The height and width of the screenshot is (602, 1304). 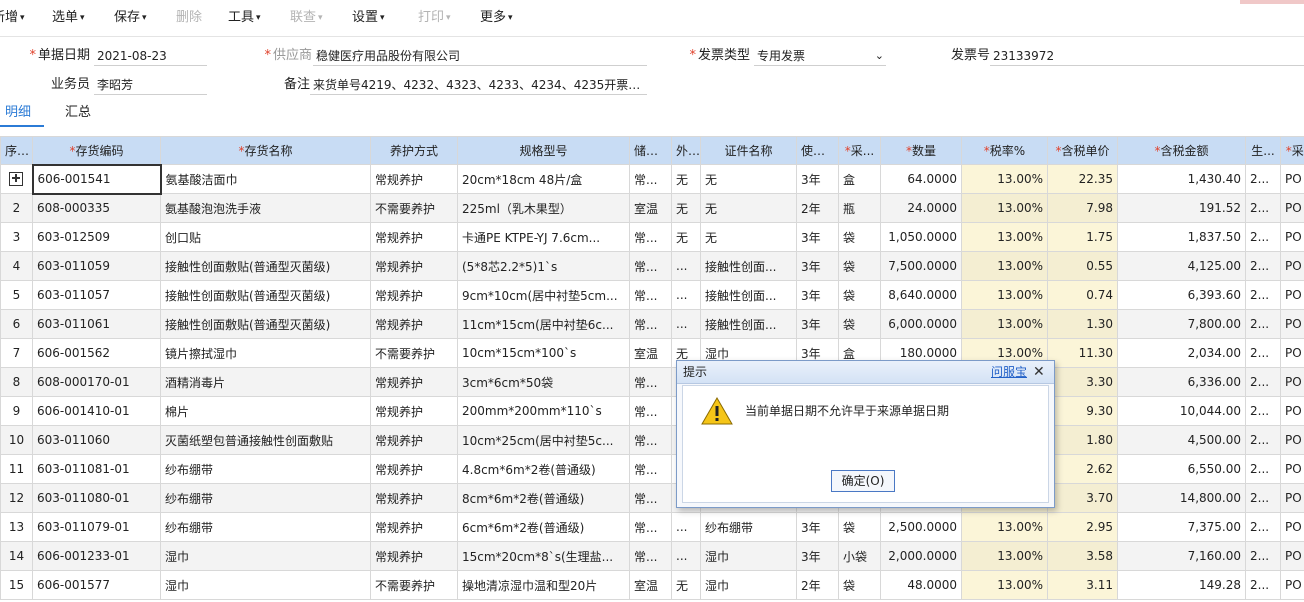 What do you see at coordinates (543, 266) in the screenshot?
I see `table-cell: (5*8芯2.2*5)1`s` at bounding box center [543, 266].